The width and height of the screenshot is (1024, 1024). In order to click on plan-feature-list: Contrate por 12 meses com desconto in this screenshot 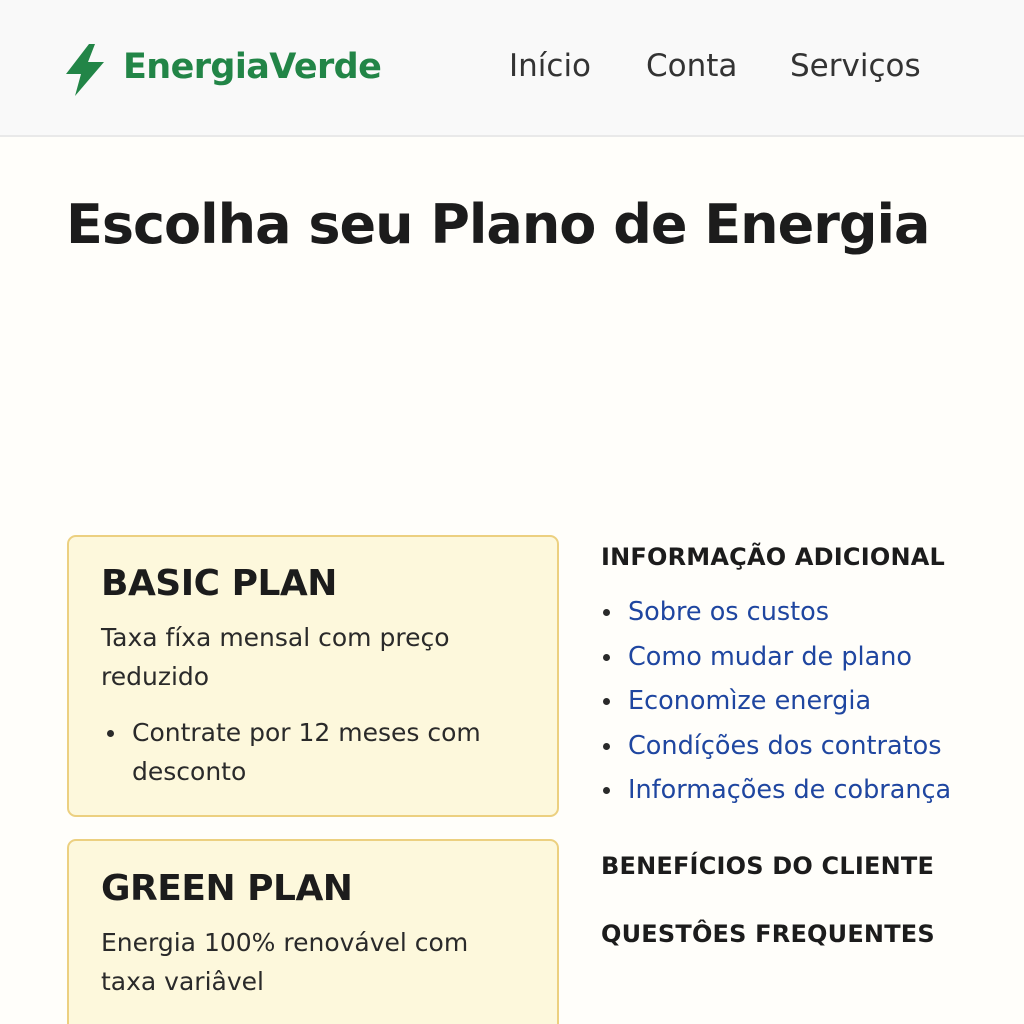, I will do `click(311, 752)`.